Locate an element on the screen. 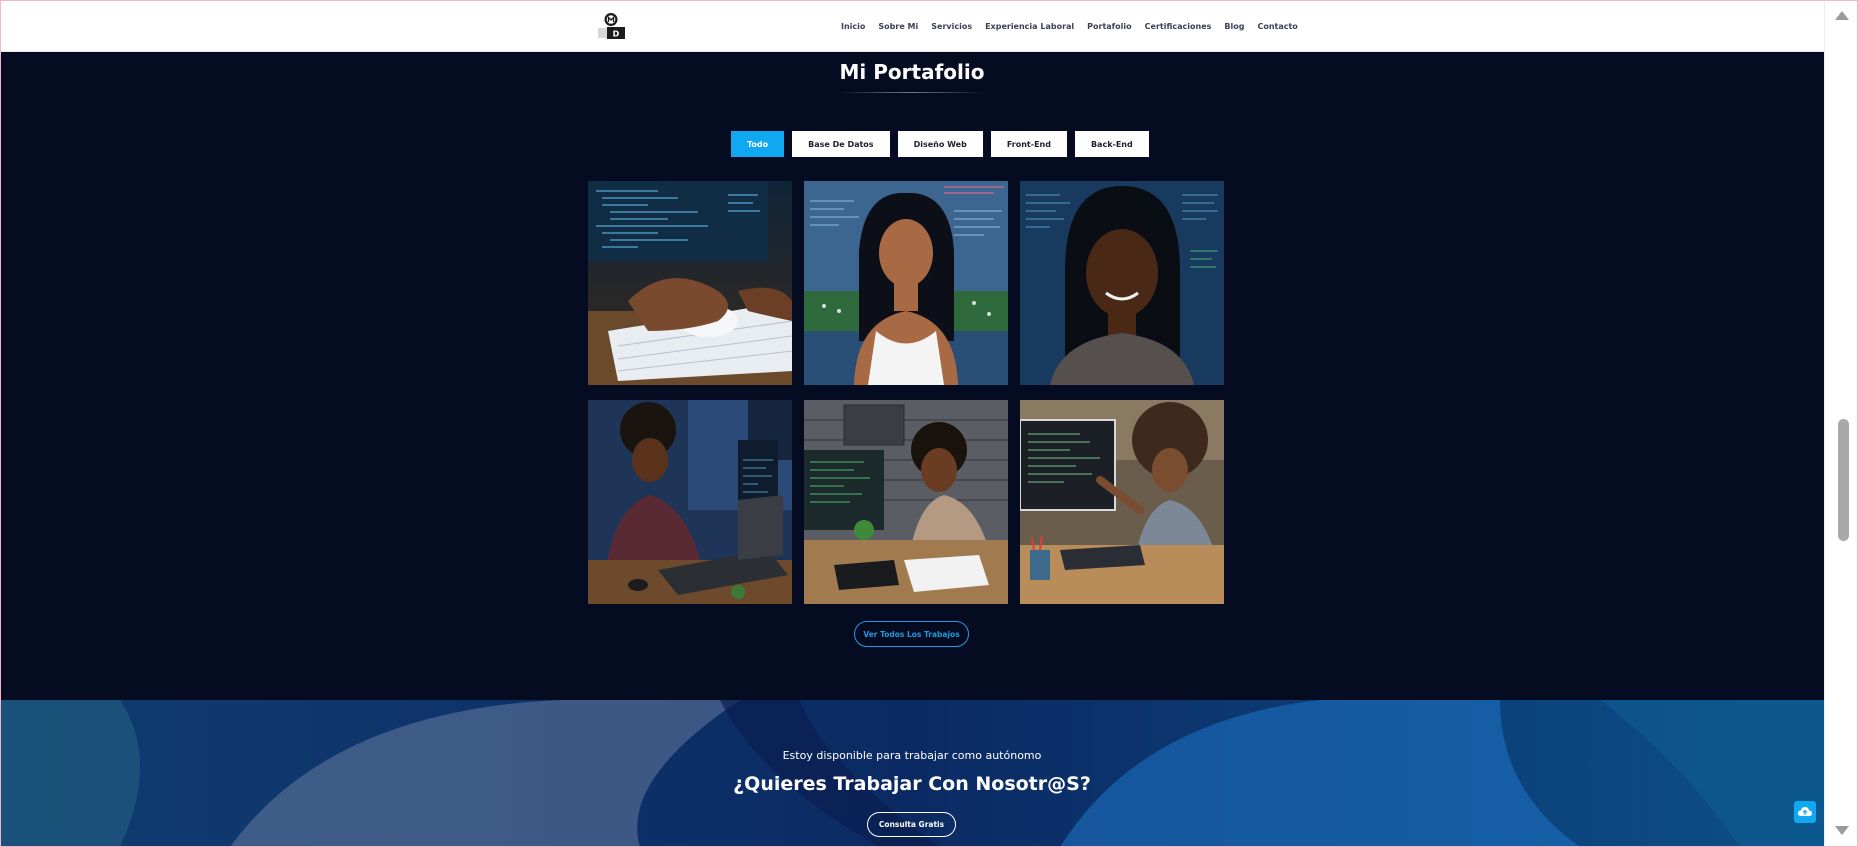 This screenshot has height=847, width=1858. woman-smiling-code-image is located at coordinates (1122, 283).